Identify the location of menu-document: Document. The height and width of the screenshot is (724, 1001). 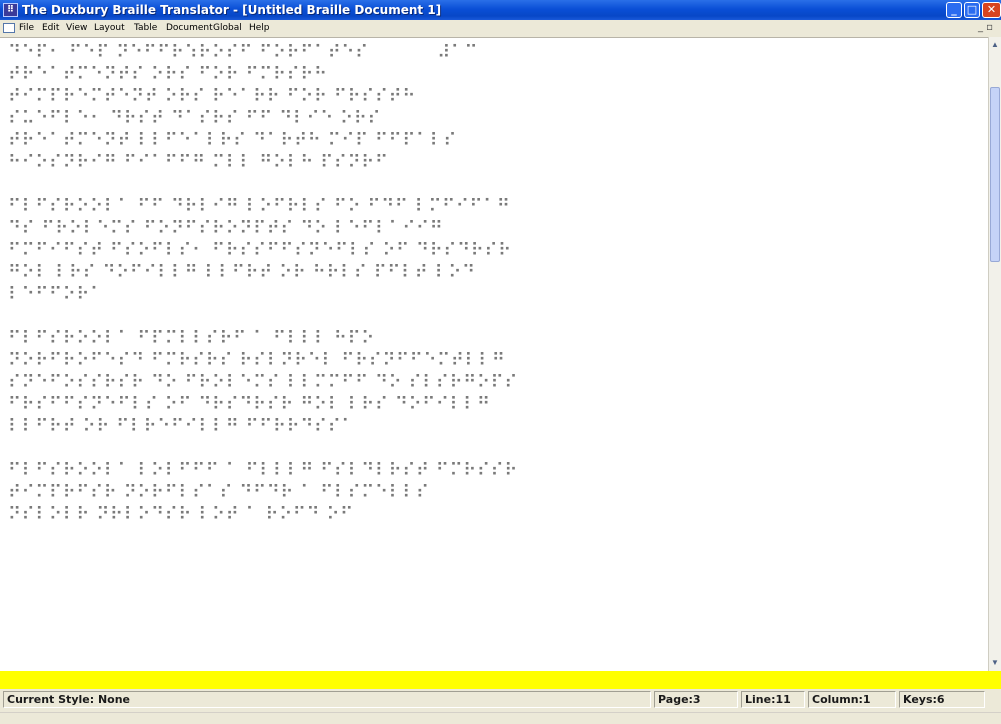
(189, 28).